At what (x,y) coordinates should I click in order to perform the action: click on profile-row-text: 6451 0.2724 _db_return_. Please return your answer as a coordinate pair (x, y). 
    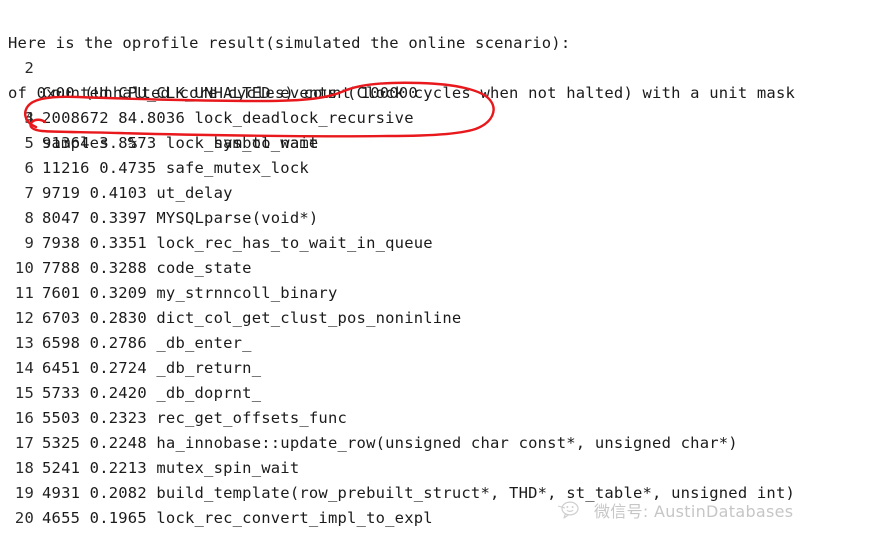
    Looking at the image, I should click on (152, 368).